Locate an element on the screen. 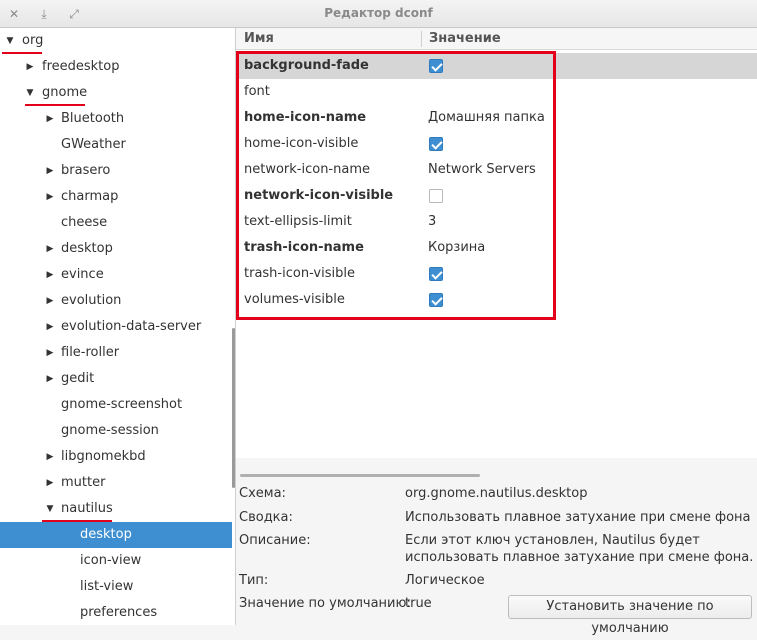  summary-label: Сводка: is located at coordinates (266, 517).